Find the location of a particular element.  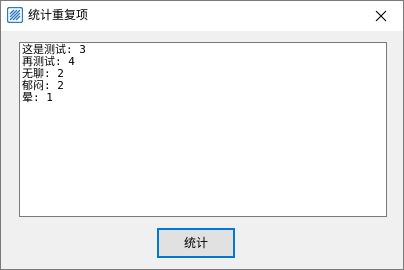

title-bar: 统计重复项 is located at coordinates (202, 16).